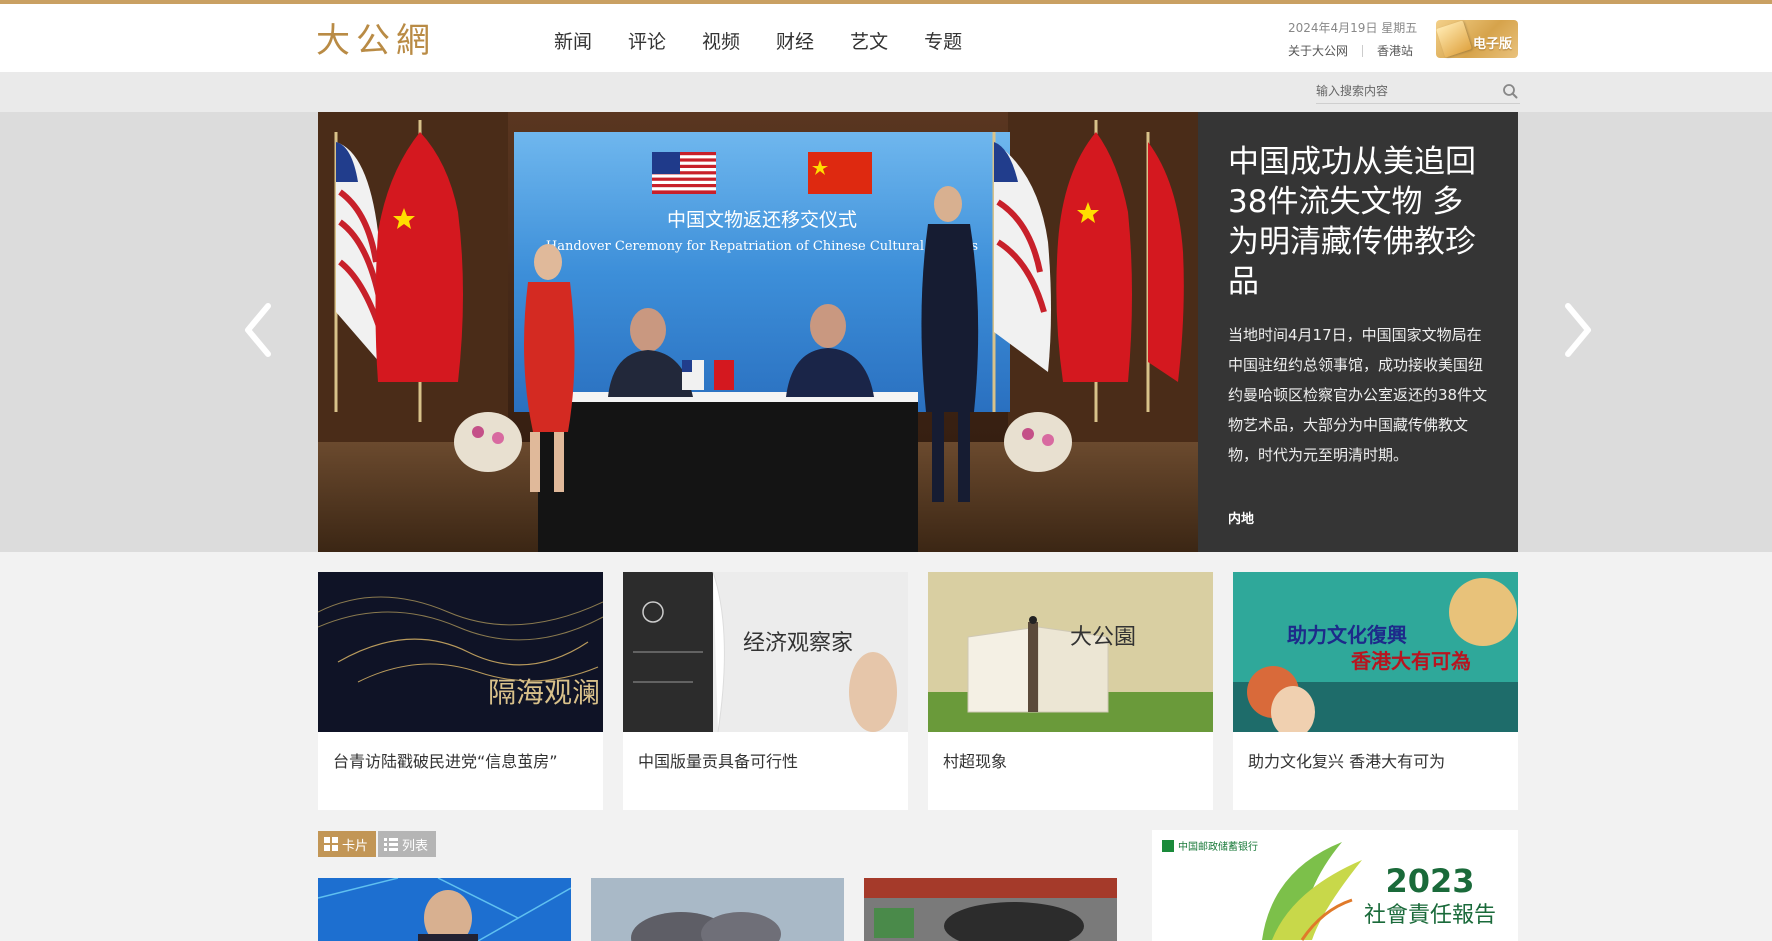 This screenshot has width=1772, height=941. Describe the element at coordinates (1454, 39) in the screenshot. I see `epaper-book-icon` at that location.